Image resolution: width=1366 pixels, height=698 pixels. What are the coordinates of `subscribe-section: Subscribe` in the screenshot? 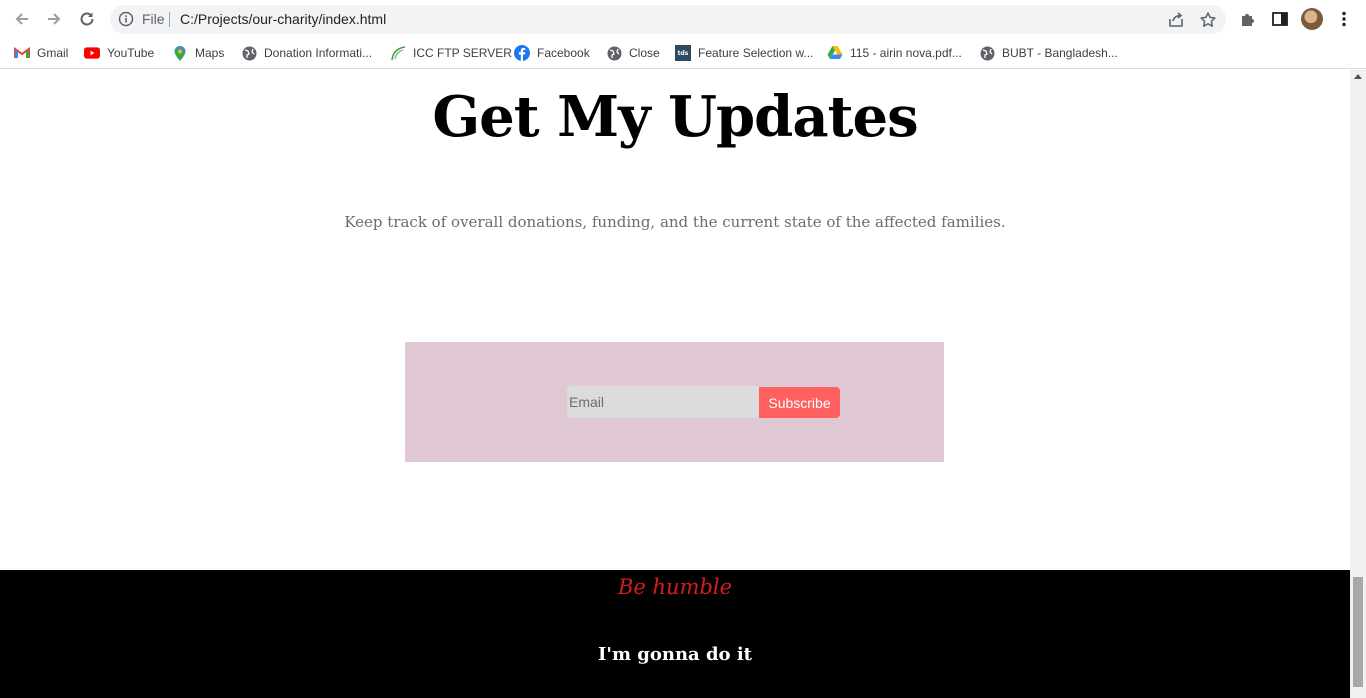 It's located at (674, 402).